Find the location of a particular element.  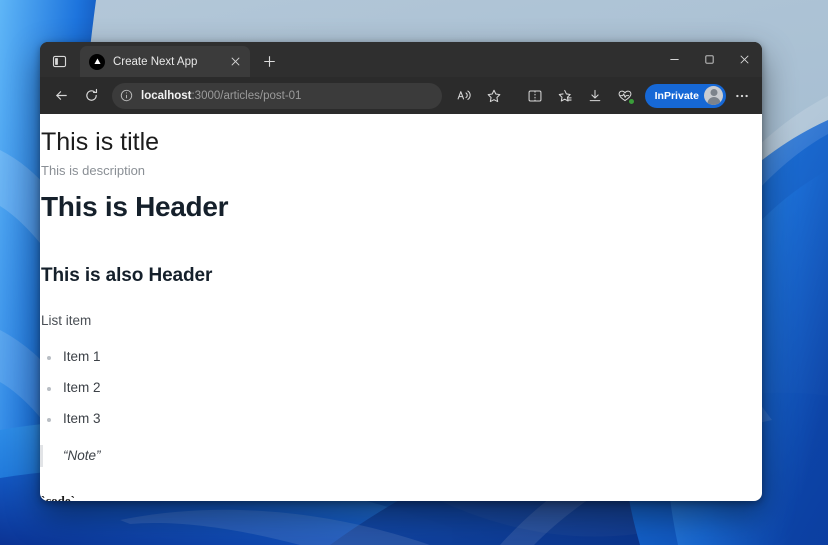

list-item: Item 2 is located at coordinates (401, 387).